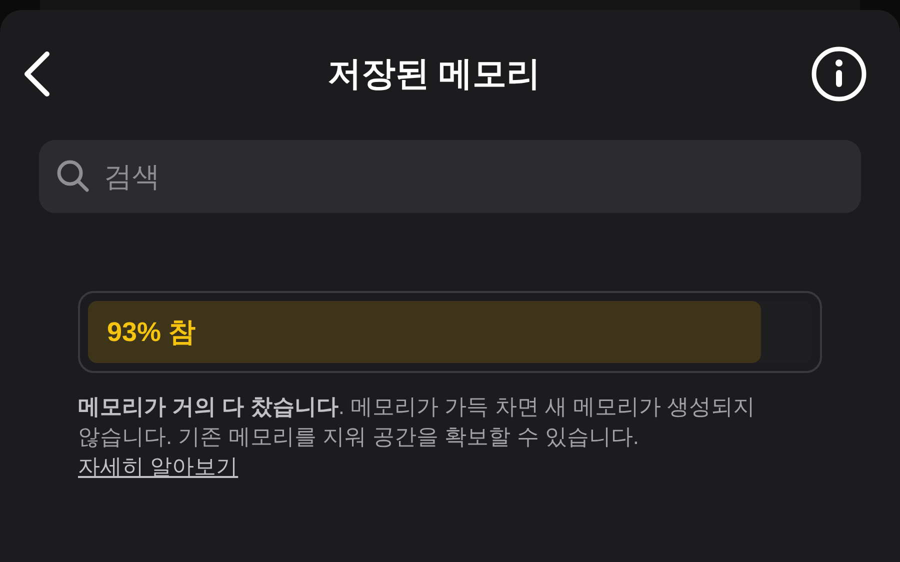 This screenshot has height=562, width=900. What do you see at coordinates (434, 74) in the screenshot?
I see `page-title: 저장된 메모리` at bounding box center [434, 74].